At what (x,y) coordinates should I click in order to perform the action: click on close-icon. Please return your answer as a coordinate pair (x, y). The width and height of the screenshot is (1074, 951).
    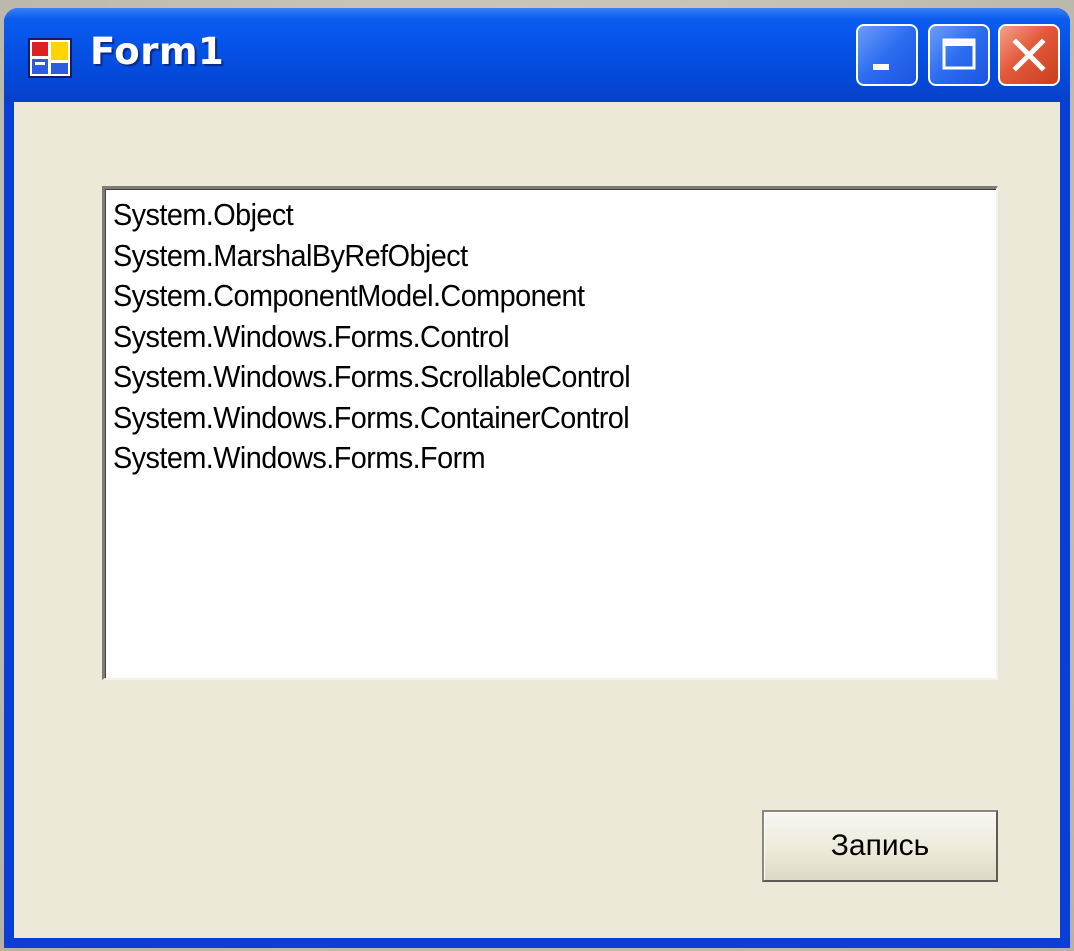
    Looking at the image, I should click on (1029, 55).